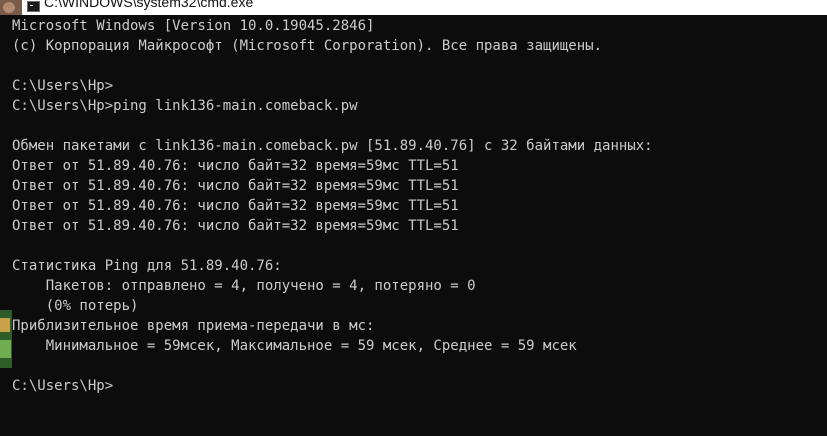 The width and height of the screenshot is (827, 436). What do you see at coordinates (6, 339) in the screenshot?
I see `desktop-background-fragment-left` at bounding box center [6, 339].